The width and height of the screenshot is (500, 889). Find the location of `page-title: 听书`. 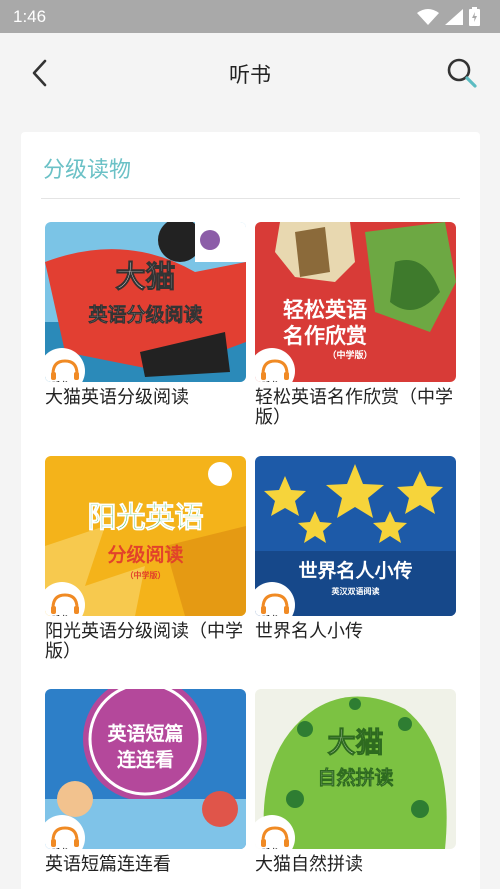

page-title: 听书 is located at coordinates (250, 75).